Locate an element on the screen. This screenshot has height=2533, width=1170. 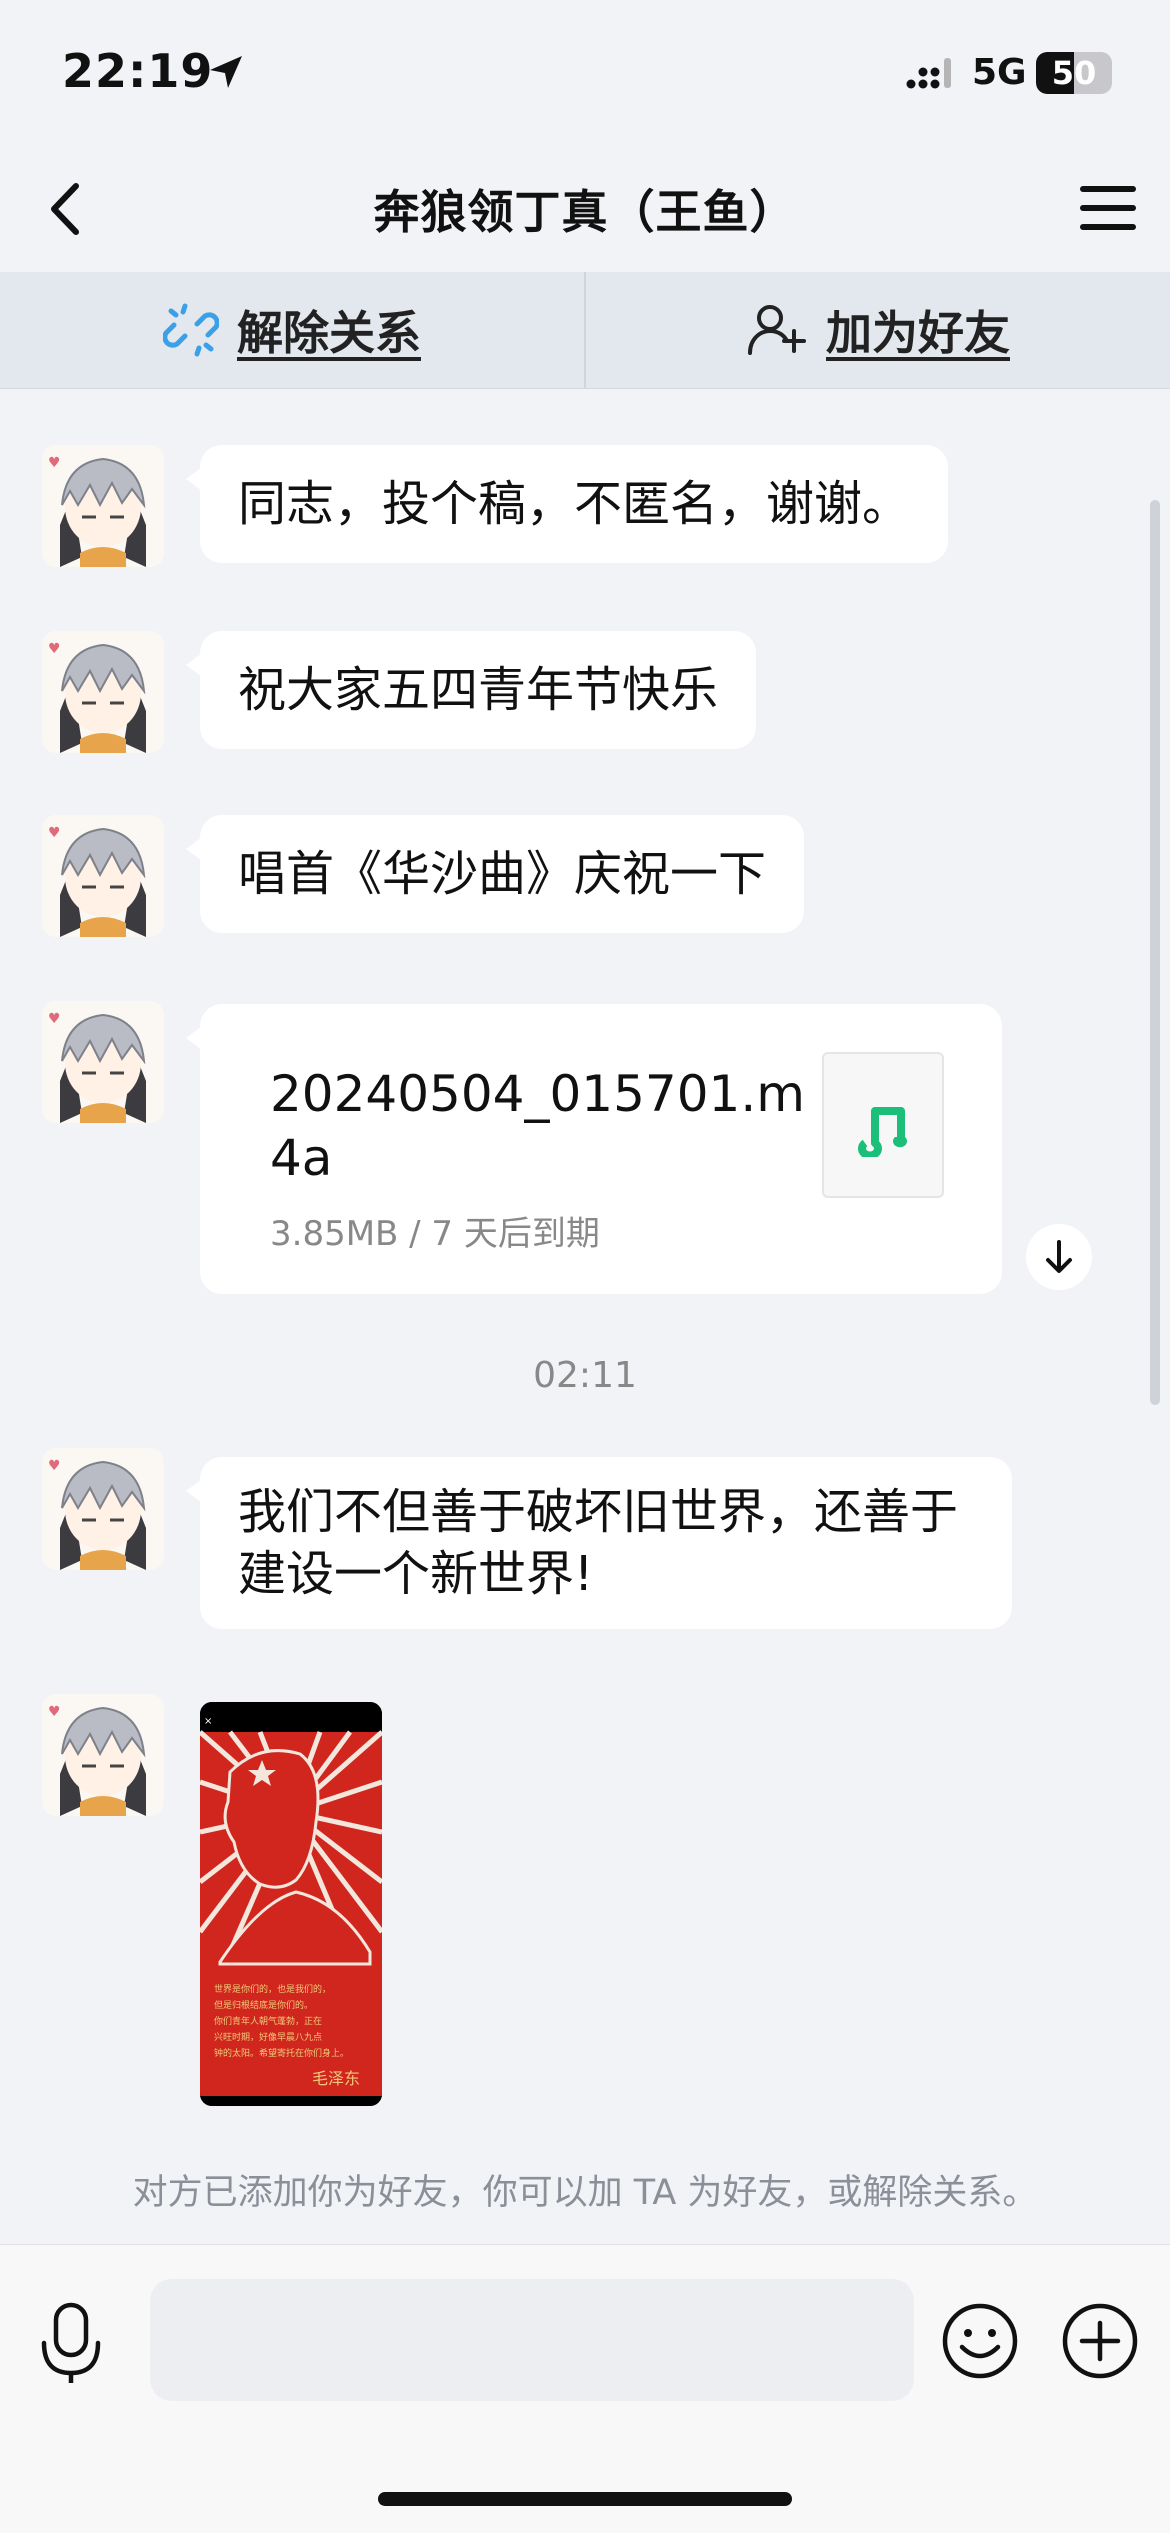
add-friend-label: 加为好友 is located at coordinates (918, 333).